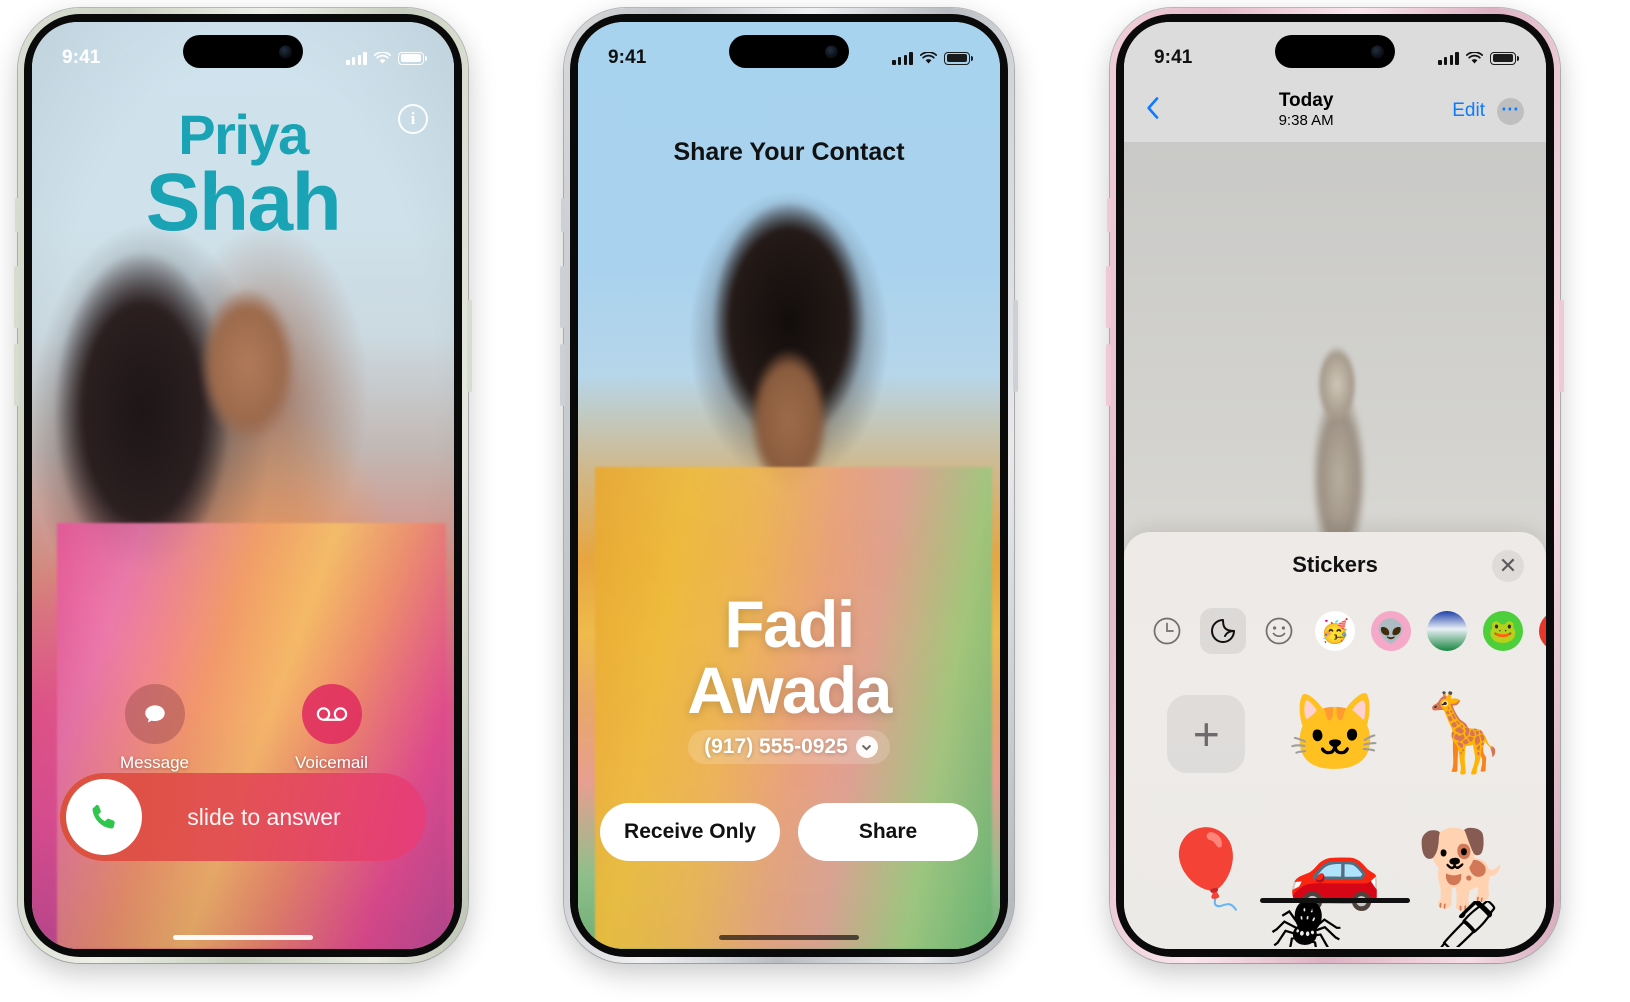  What do you see at coordinates (1510, 111) in the screenshot?
I see `ellipsis-circle-icon: ⋯` at bounding box center [1510, 111].